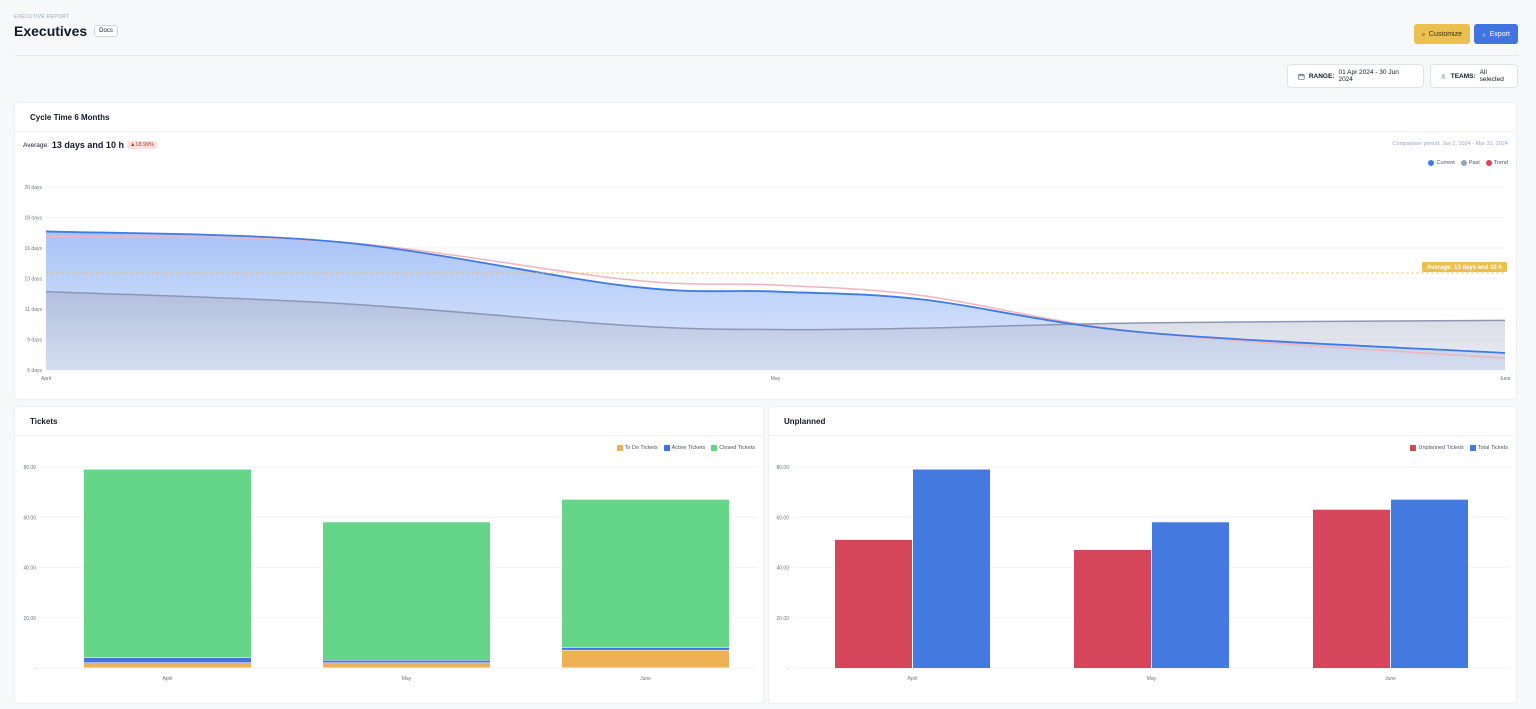  Describe the element at coordinates (42, 17) in the screenshot. I see `page-eyebrow: EXECUTIVE REPORT` at that location.